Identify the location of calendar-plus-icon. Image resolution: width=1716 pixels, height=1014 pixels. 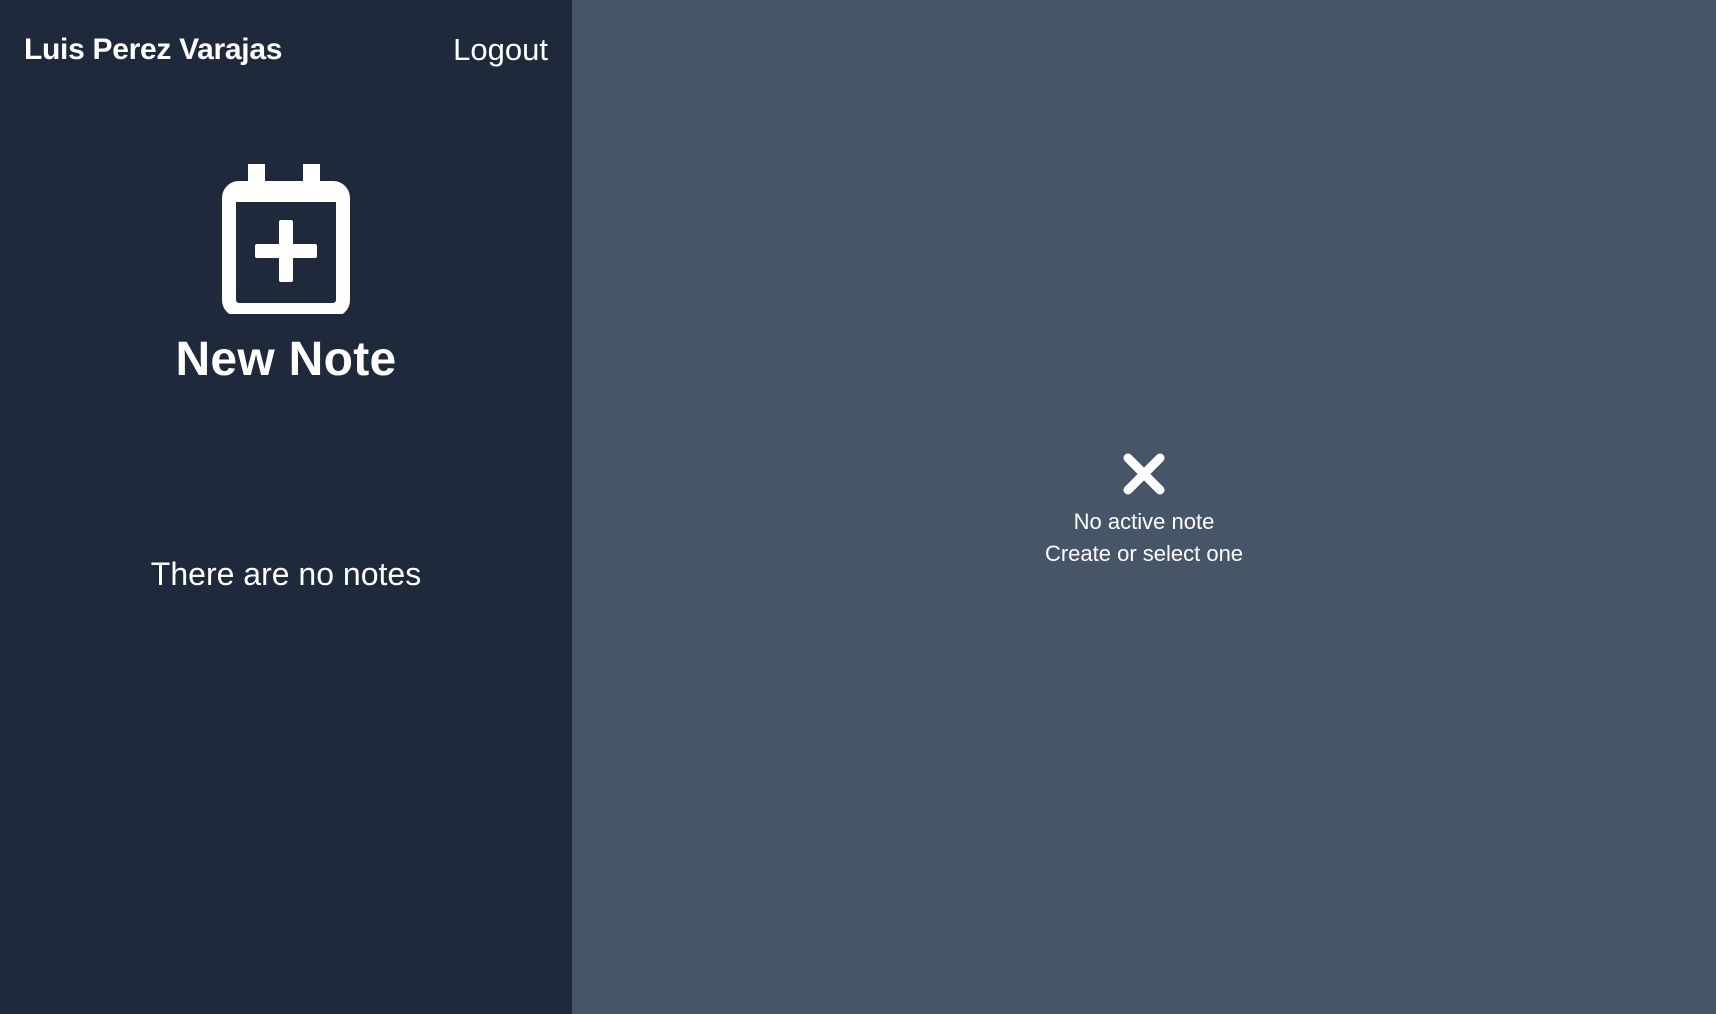
(286, 239).